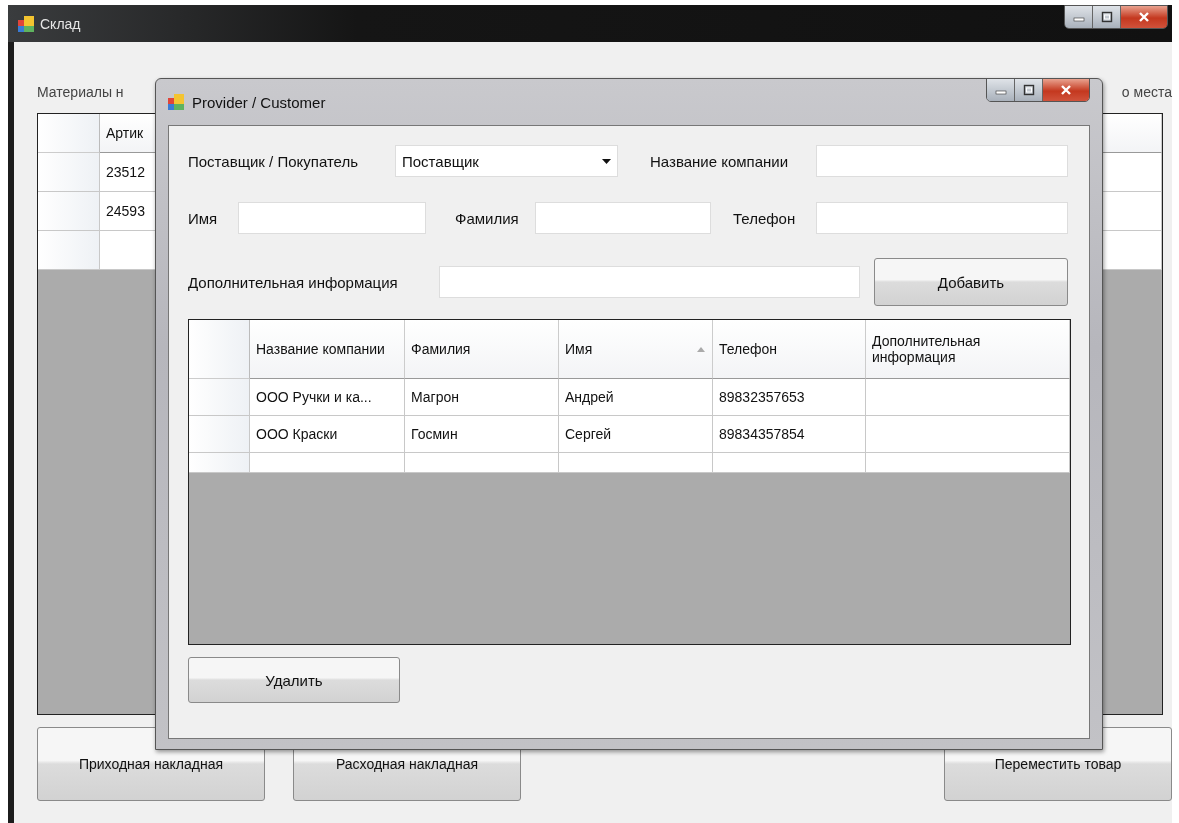 Image resolution: width=1179 pixels, height=823 pixels. What do you see at coordinates (1146, 91) in the screenshot?
I see `section-label: о места` at bounding box center [1146, 91].